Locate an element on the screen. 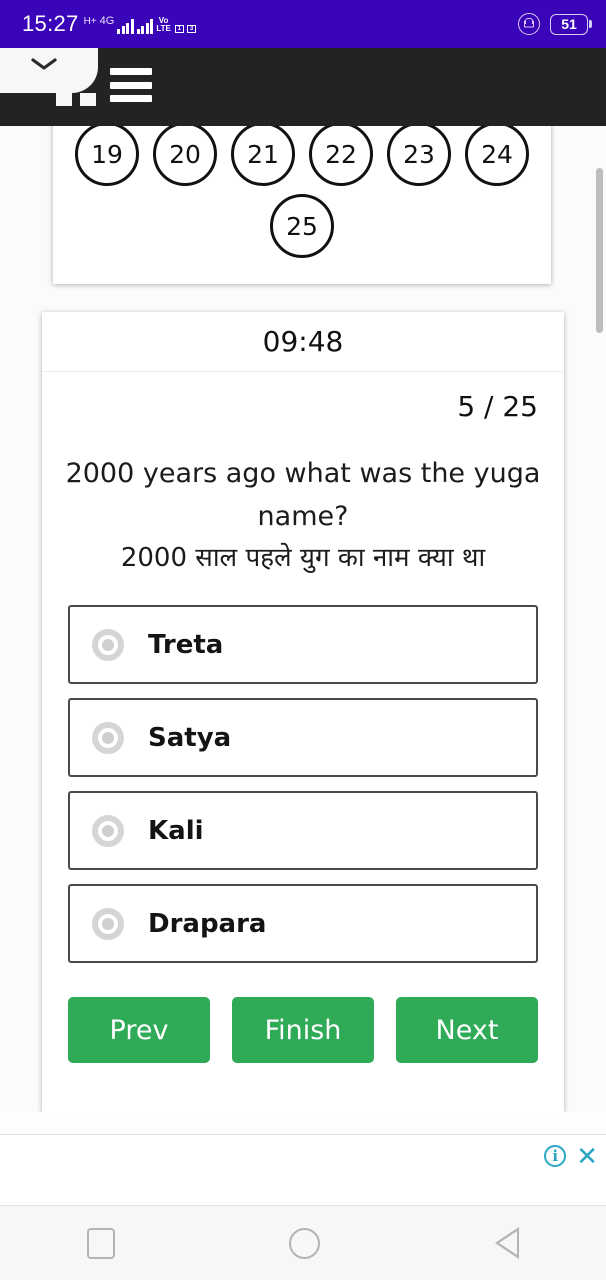 This screenshot has height=1280, width=606. ad-banner-controls: i ✕ is located at coordinates (572, 1156).